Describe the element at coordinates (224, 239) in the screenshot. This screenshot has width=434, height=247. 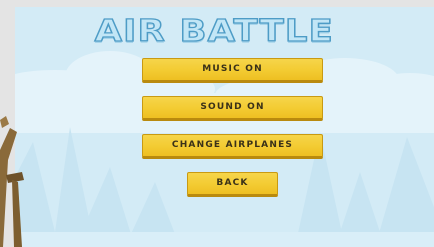
I see `ground-haze` at that location.